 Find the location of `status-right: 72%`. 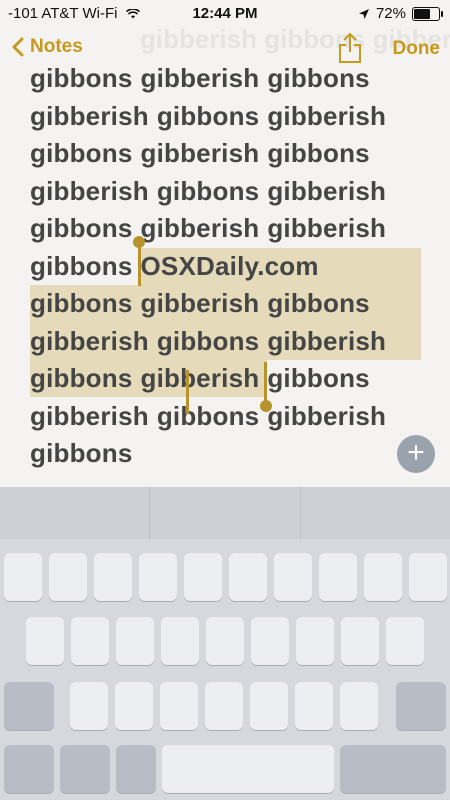

status-right: 72% is located at coordinates (400, 13).